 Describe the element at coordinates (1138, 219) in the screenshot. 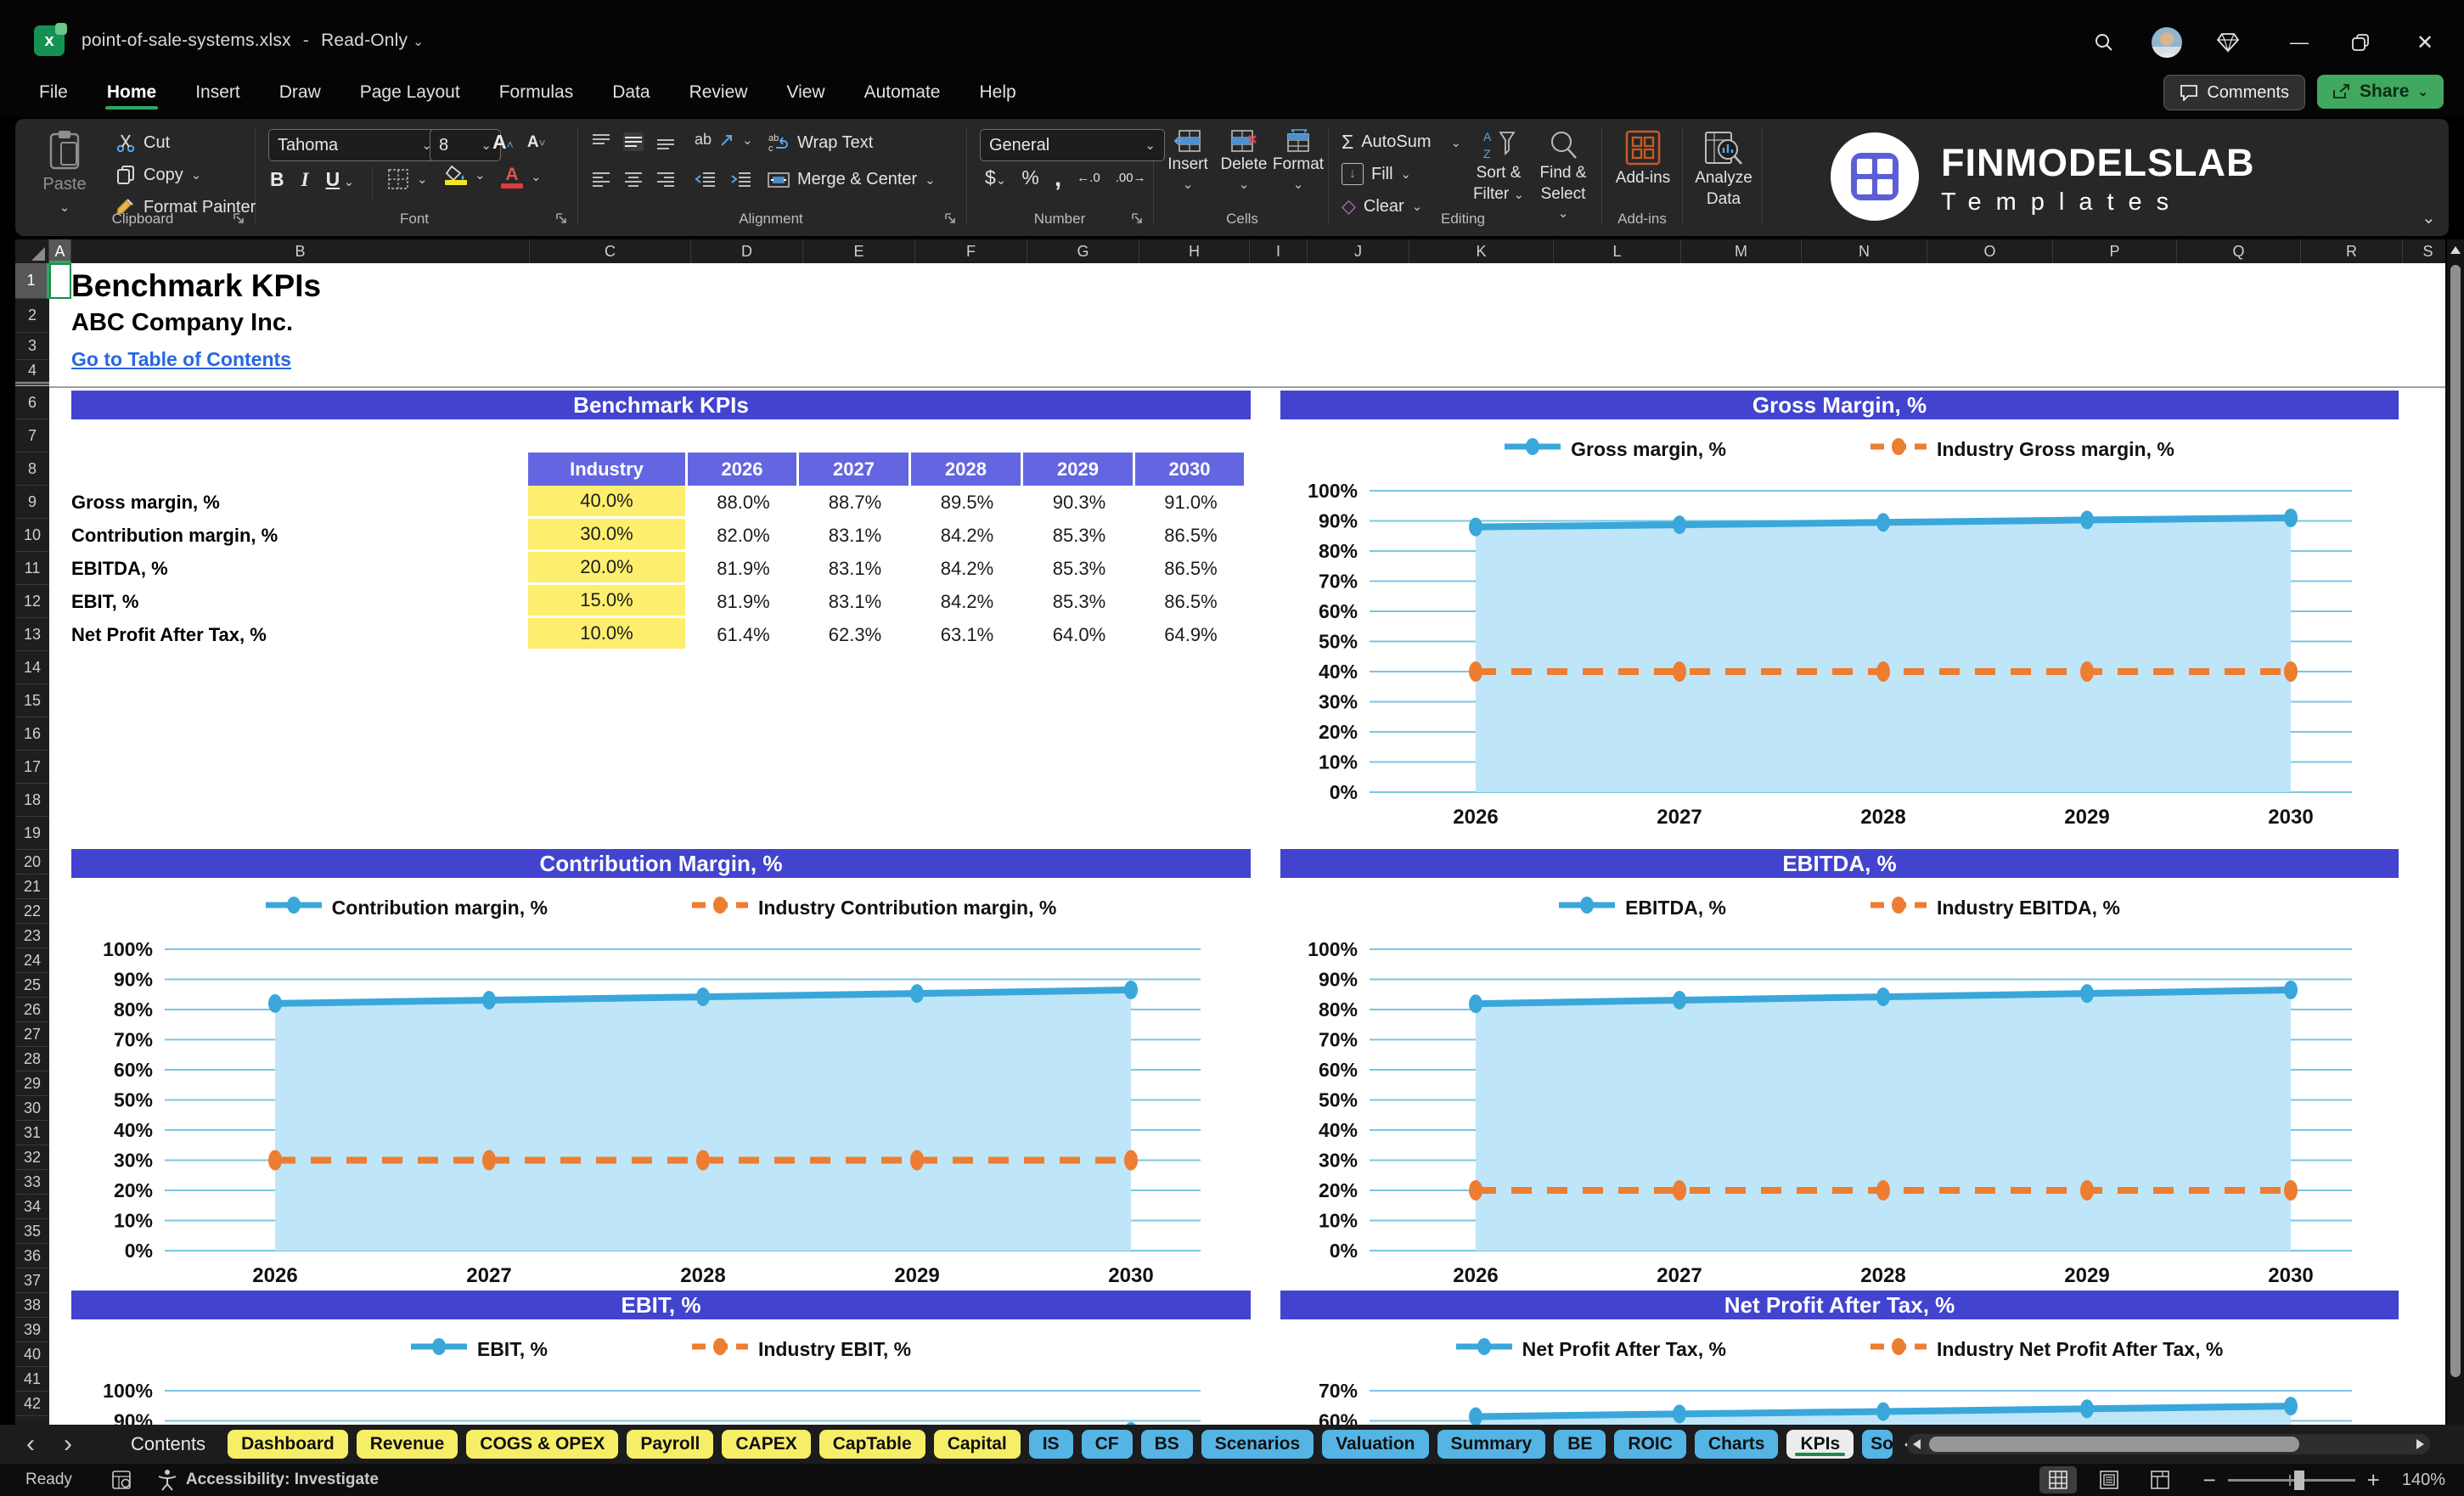

I see `number-dialog-launcher` at that location.